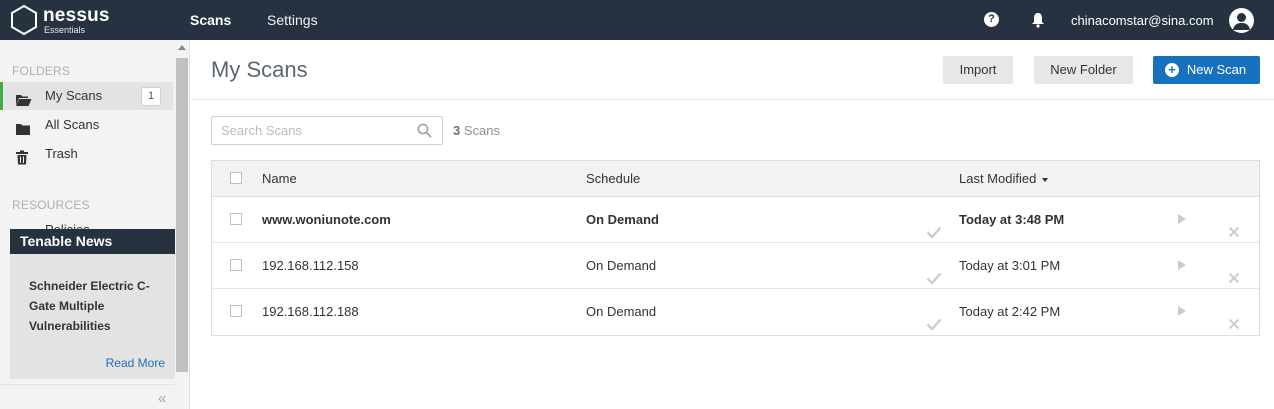 This screenshot has height=409, width=1274. What do you see at coordinates (51, 205) in the screenshot?
I see `resources-heading: RESOURCES` at bounding box center [51, 205].